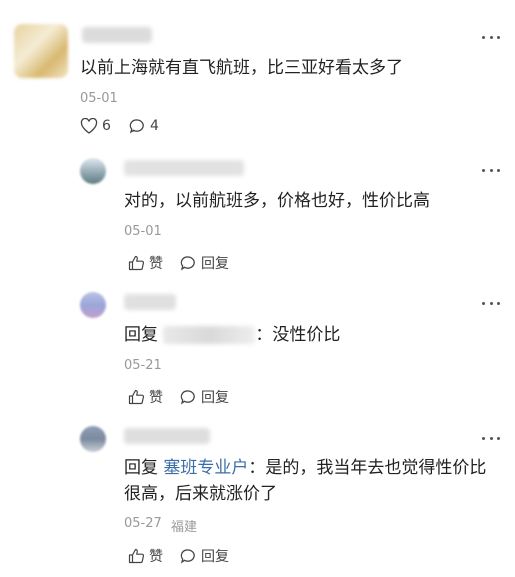 This screenshot has width=515, height=577. Describe the element at coordinates (241, 68) in the screenshot. I see `comment-text: 以前上海就有直飞航班，比三亚好看太多了` at that location.